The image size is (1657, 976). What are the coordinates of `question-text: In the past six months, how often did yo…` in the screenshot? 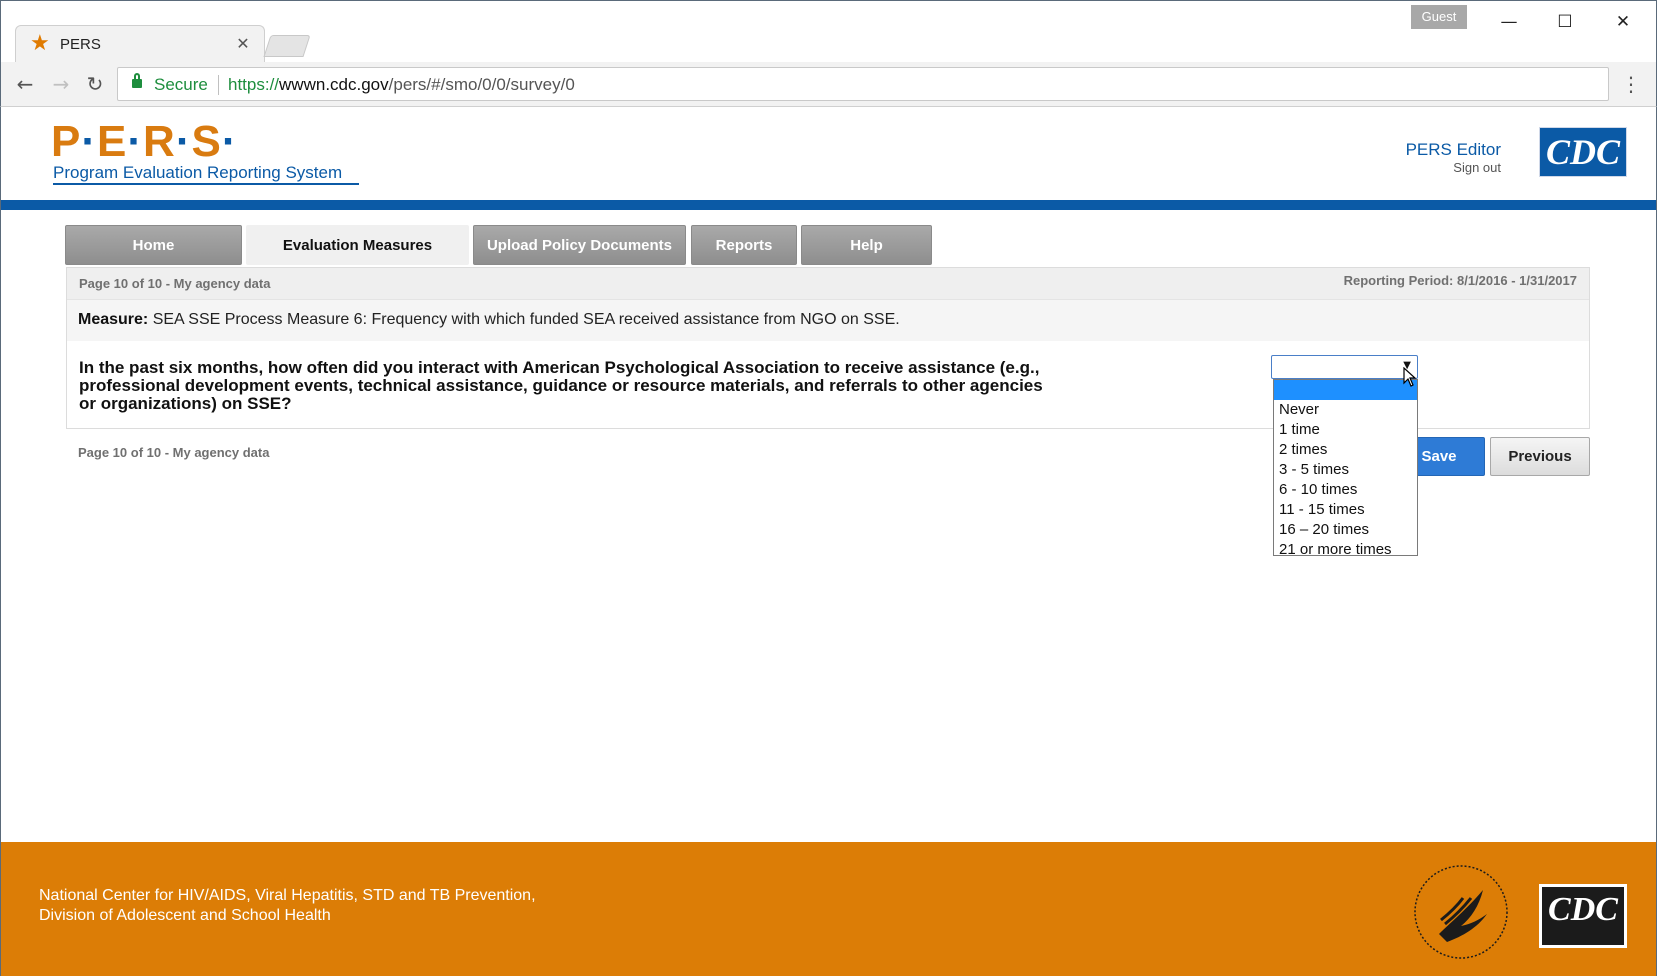 It's located at (609, 386).